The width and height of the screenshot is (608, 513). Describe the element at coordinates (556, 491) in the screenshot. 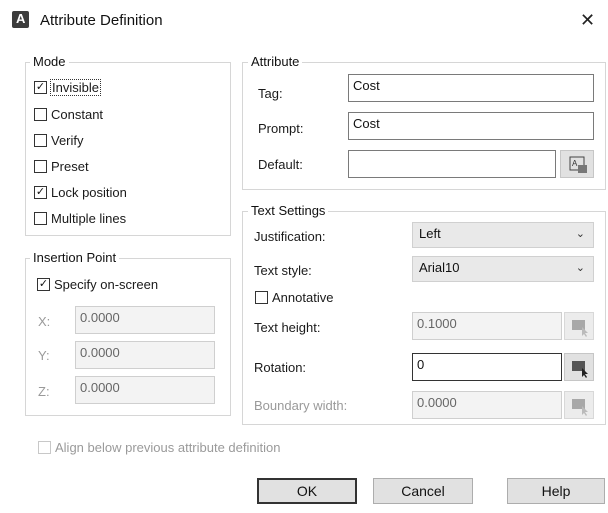

I see `help-button: Help` at that location.